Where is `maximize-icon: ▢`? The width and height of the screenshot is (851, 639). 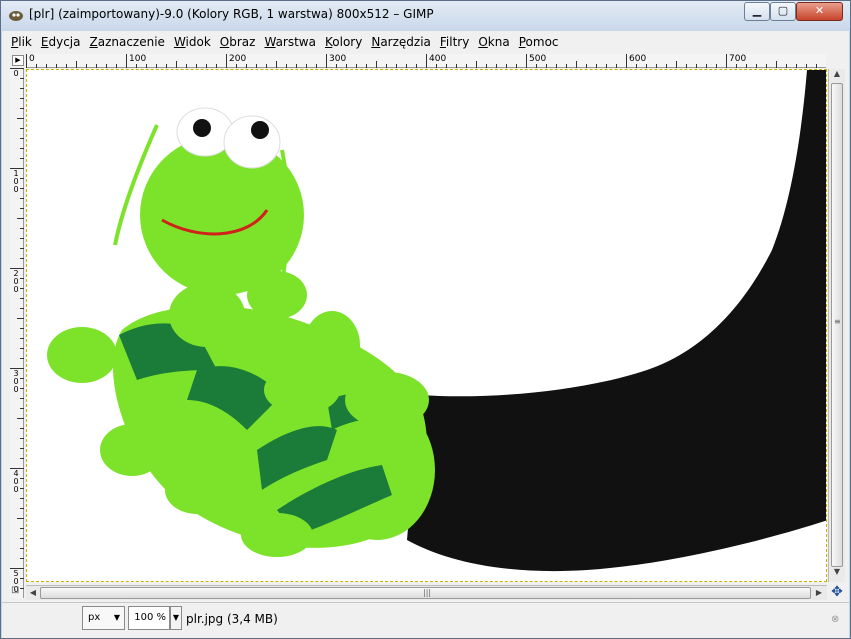
maximize-icon: ▢ is located at coordinates (783, 10).